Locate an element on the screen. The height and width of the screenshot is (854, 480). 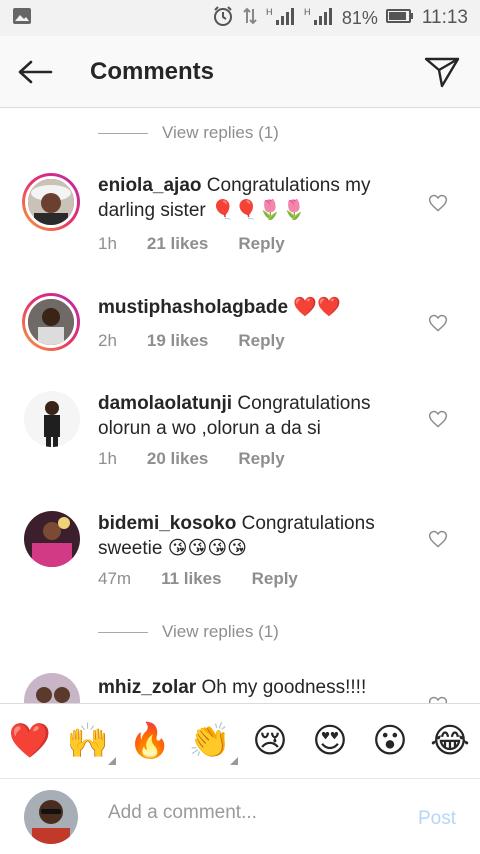
comment-meta: 2h 19 likes Reply is located at coordinates (191, 341).